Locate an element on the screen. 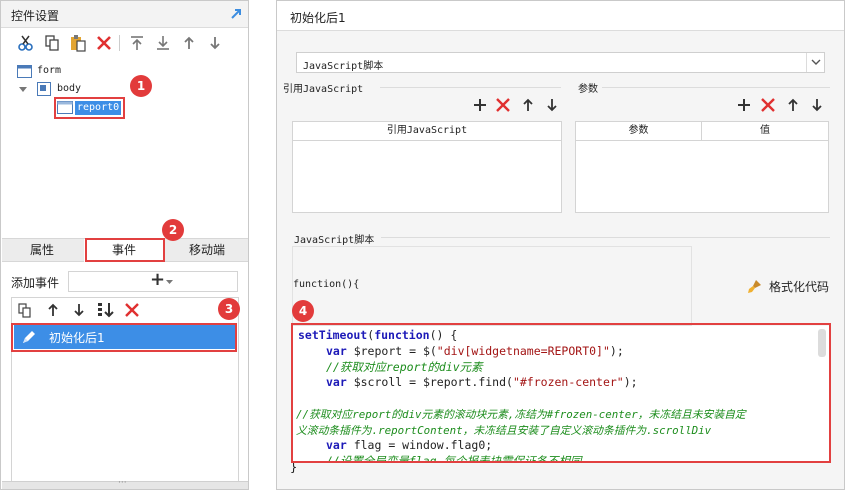 This screenshot has height=490, width=845. body-icon is located at coordinates (44, 89).